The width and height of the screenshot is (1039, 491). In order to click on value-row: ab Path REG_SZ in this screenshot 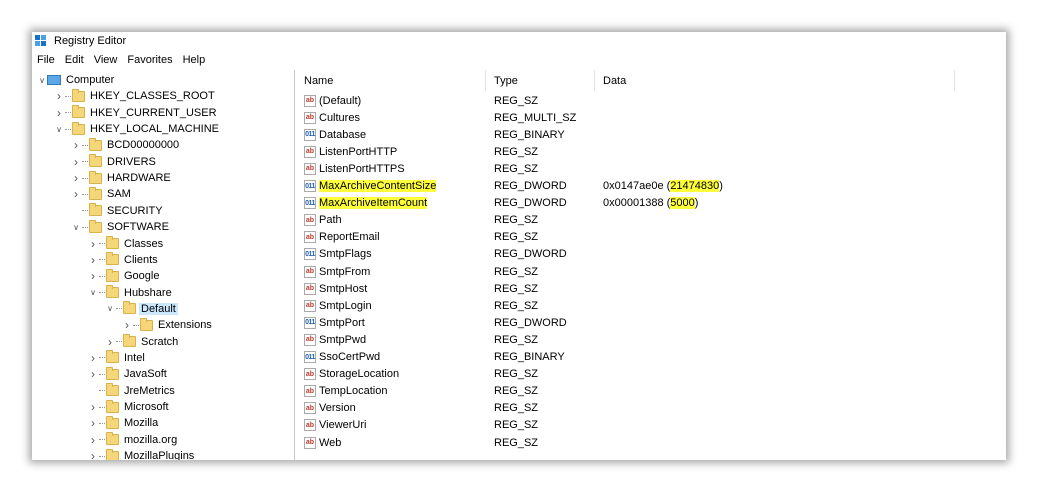, I will do `click(646, 220)`.